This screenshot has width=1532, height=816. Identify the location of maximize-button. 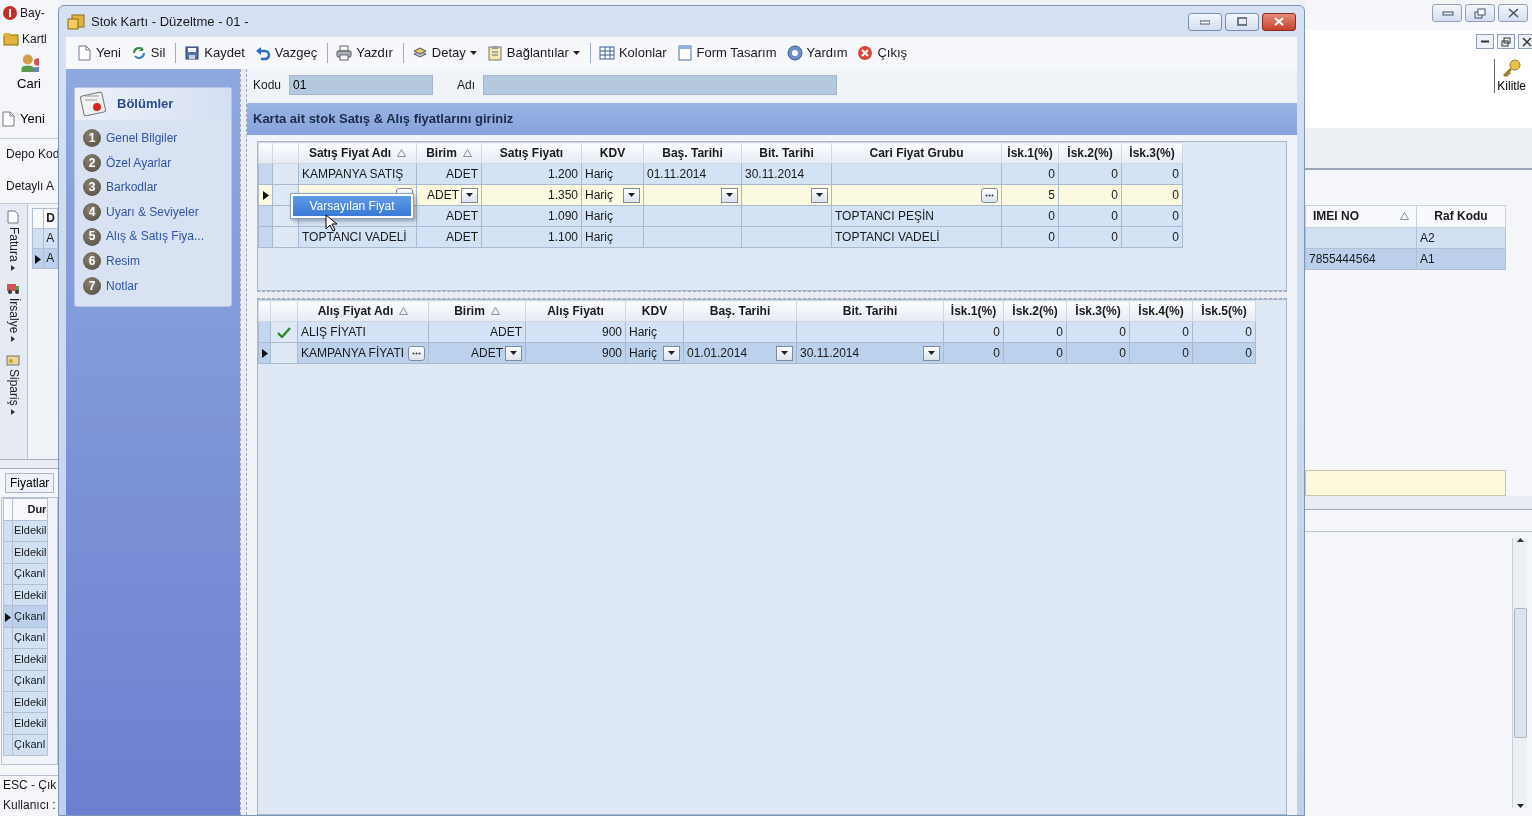
(1242, 21).